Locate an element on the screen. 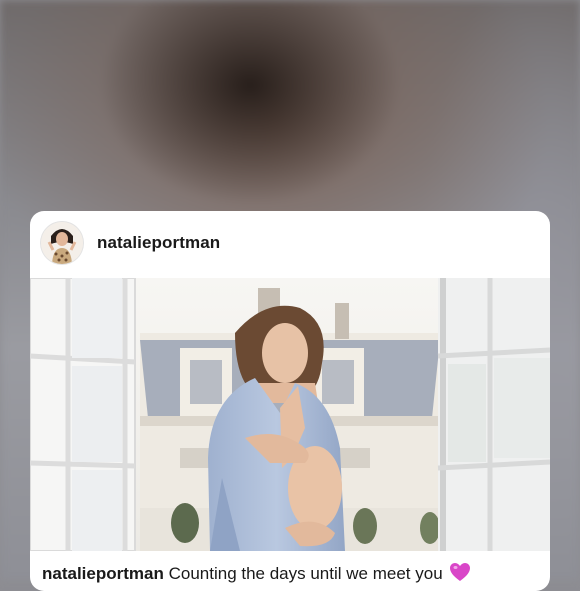  caption-text: Counting the days until we meet you is located at coordinates (305, 573).